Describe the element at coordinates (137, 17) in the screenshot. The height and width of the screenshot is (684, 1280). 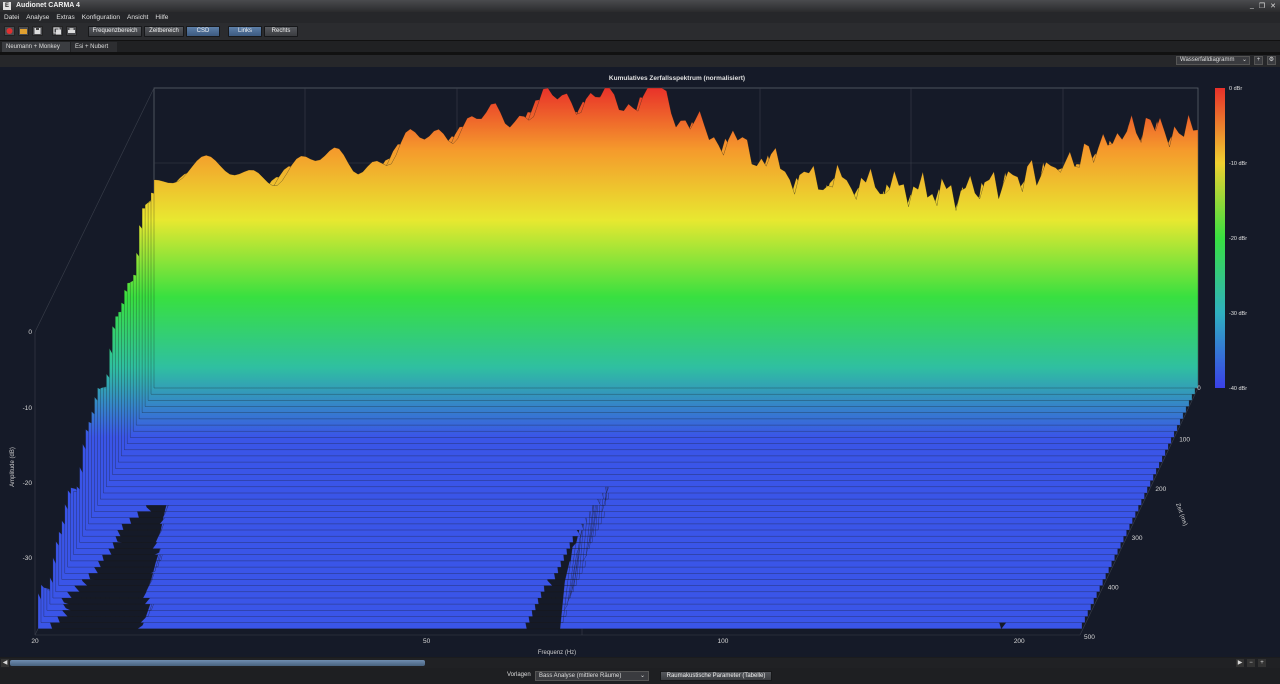
I see `menu-ansicht: Ansicht` at that location.